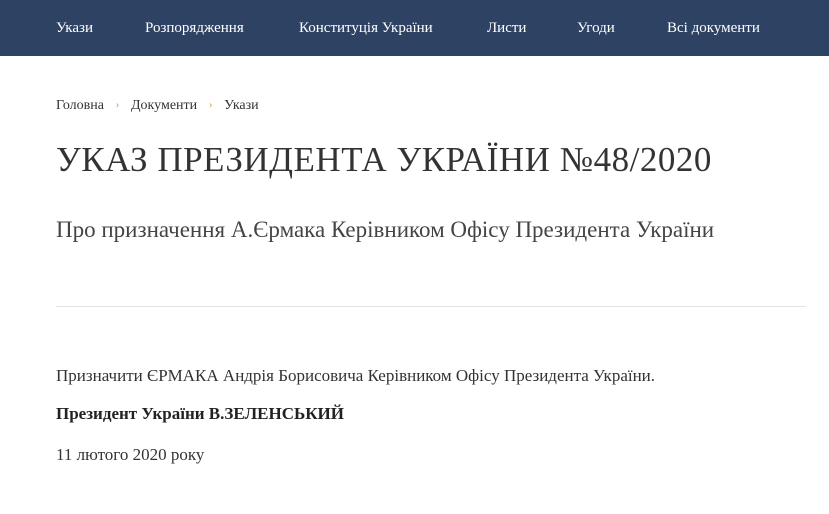 The height and width of the screenshot is (514, 829). Describe the element at coordinates (384, 159) in the screenshot. I see `page-title: УКАЗ ПРЕЗИДЕНТА УКРАЇНИ №48/2020` at that location.